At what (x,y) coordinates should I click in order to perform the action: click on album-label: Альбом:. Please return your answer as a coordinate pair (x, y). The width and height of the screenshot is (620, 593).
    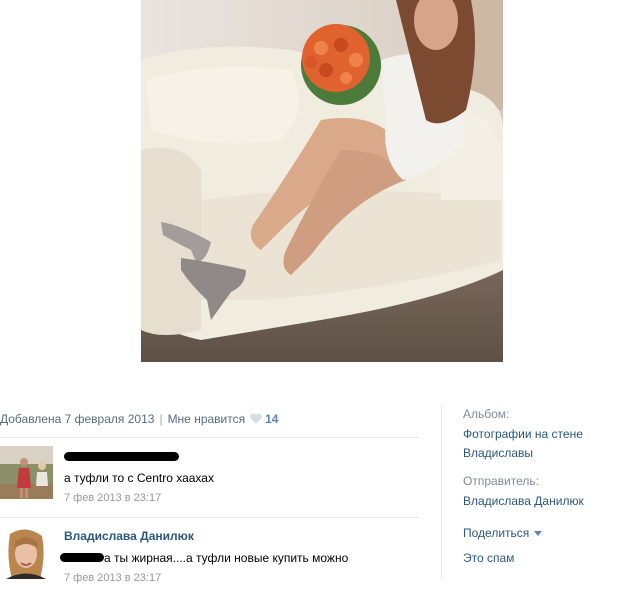
    Looking at the image, I should click on (486, 414).